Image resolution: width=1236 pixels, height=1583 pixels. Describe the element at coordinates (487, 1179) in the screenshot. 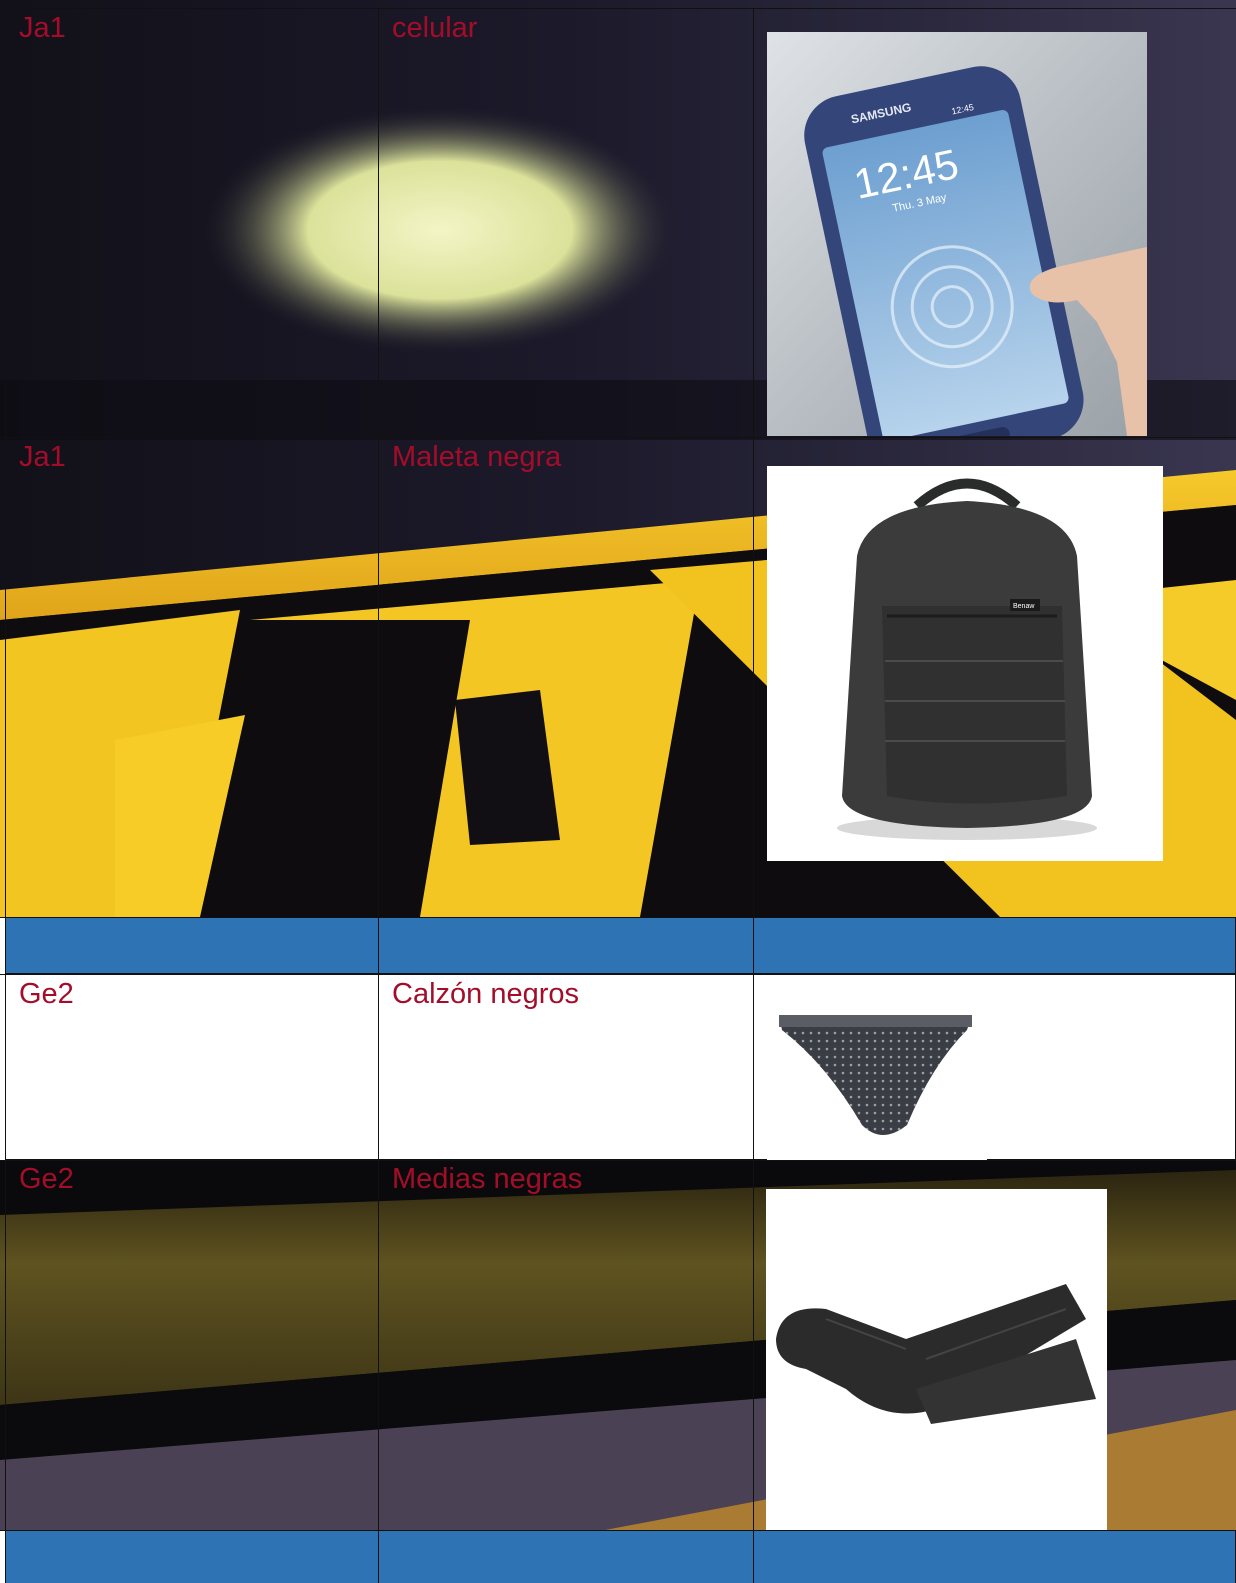

I see `row-item: Medias negras` at that location.